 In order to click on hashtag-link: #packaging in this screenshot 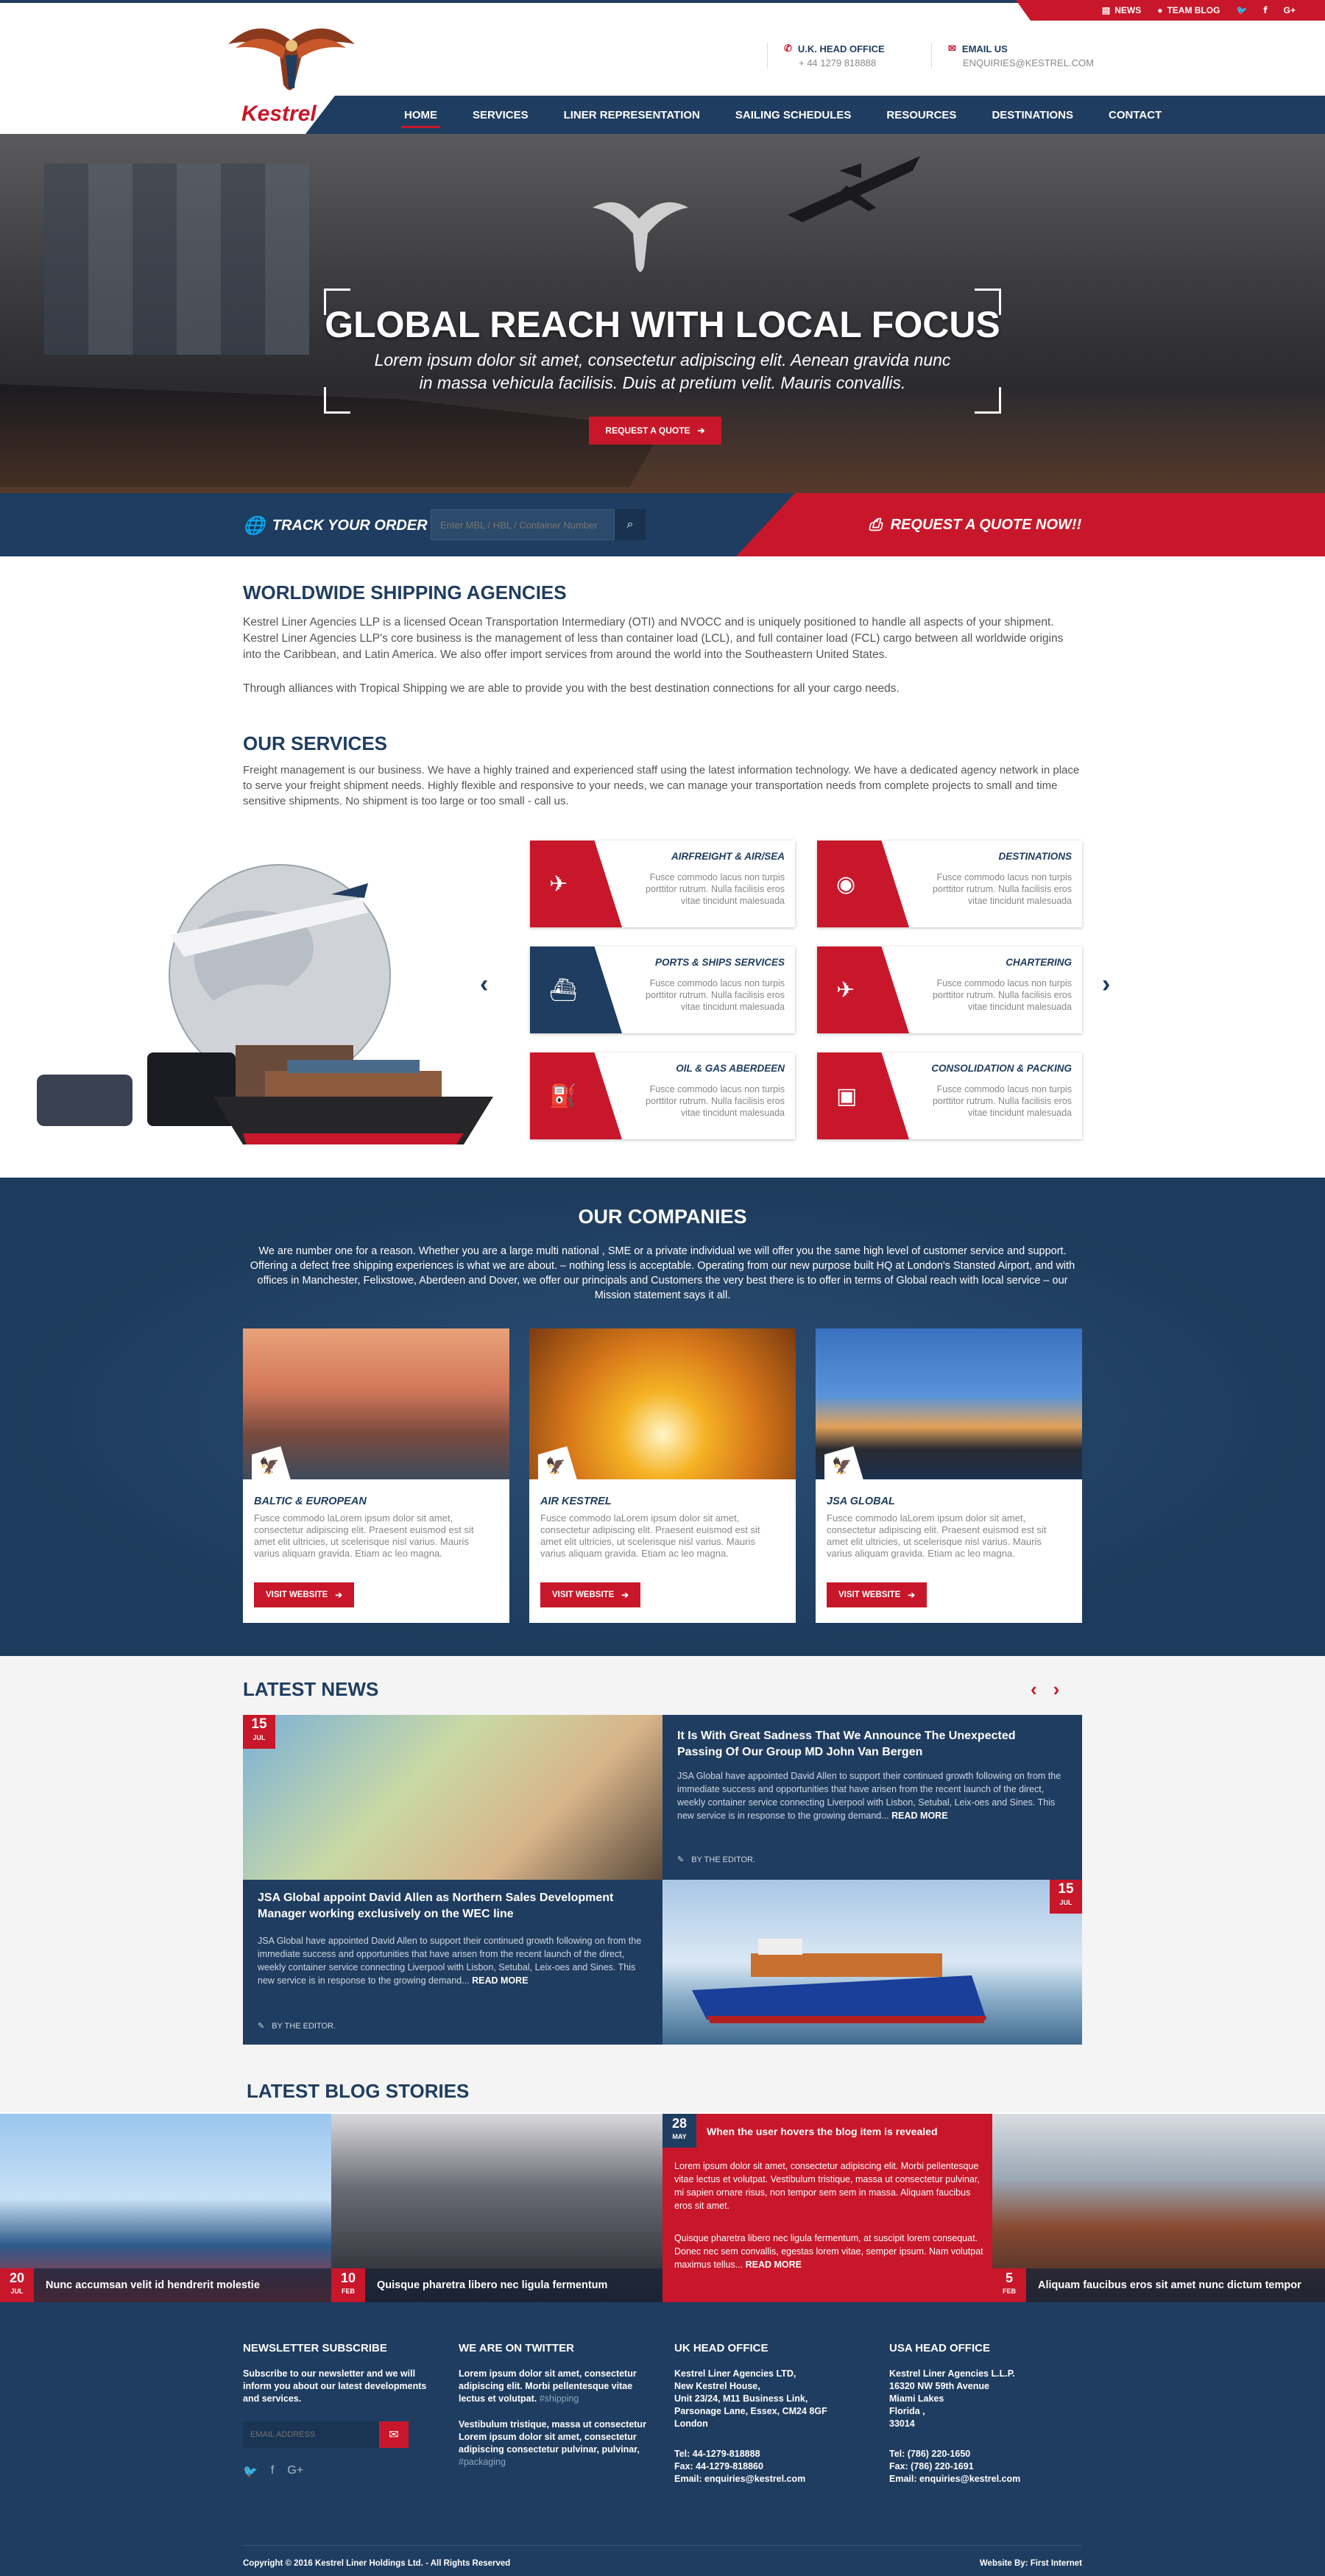, I will do `click(482, 2462)`.